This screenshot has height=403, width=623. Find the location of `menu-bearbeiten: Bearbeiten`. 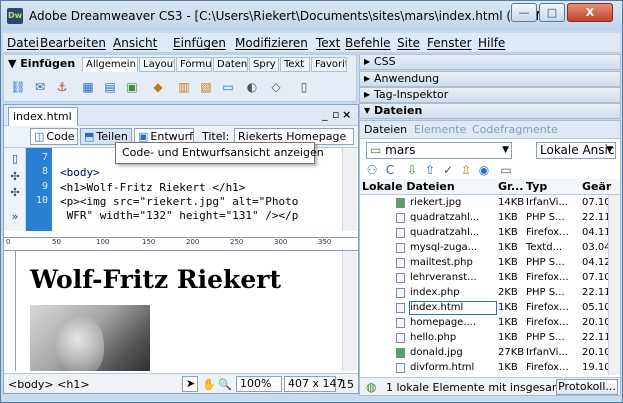

menu-bearbeiten: Bearbeiten is located at coordinates (73, 43).